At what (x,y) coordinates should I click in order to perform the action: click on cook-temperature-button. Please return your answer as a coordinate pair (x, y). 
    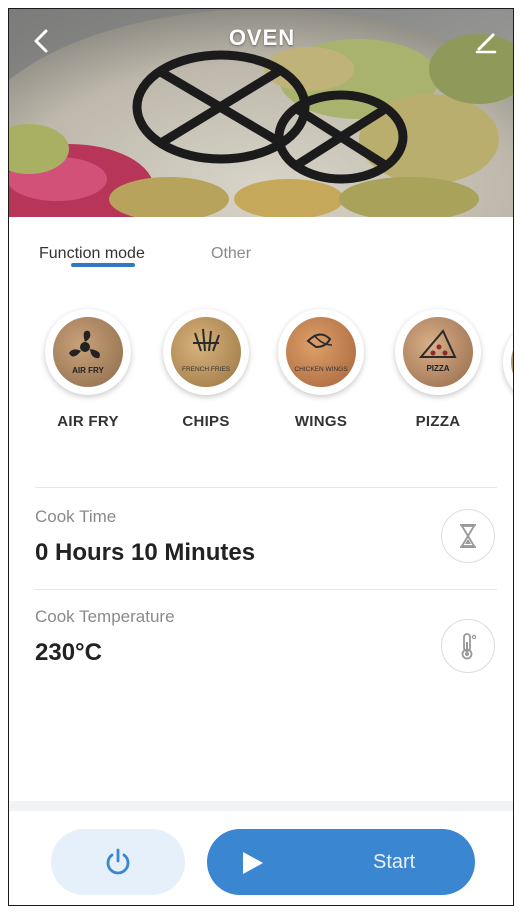
    Looking at the image, I should click on (468, 646).